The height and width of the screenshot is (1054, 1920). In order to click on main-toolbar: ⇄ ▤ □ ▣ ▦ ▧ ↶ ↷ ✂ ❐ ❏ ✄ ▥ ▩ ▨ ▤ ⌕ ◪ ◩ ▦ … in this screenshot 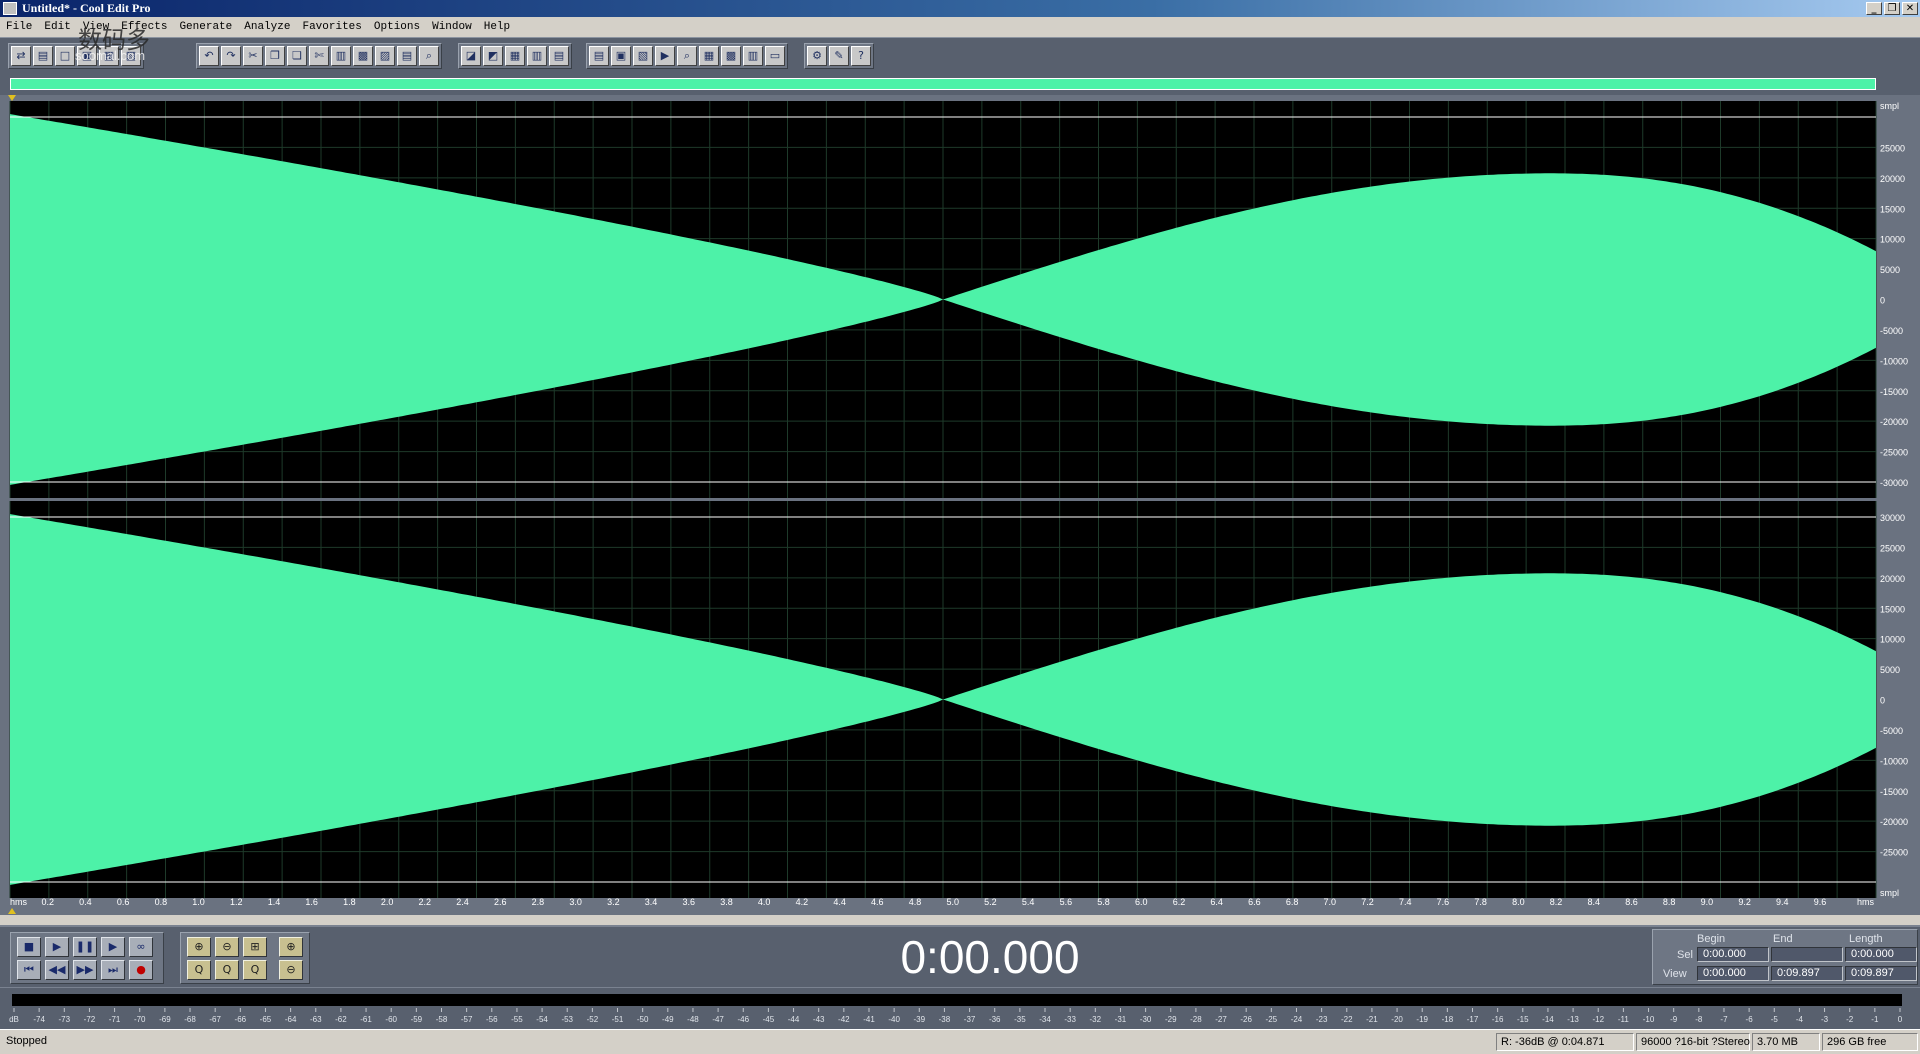, I will do `click(960, 49)`.